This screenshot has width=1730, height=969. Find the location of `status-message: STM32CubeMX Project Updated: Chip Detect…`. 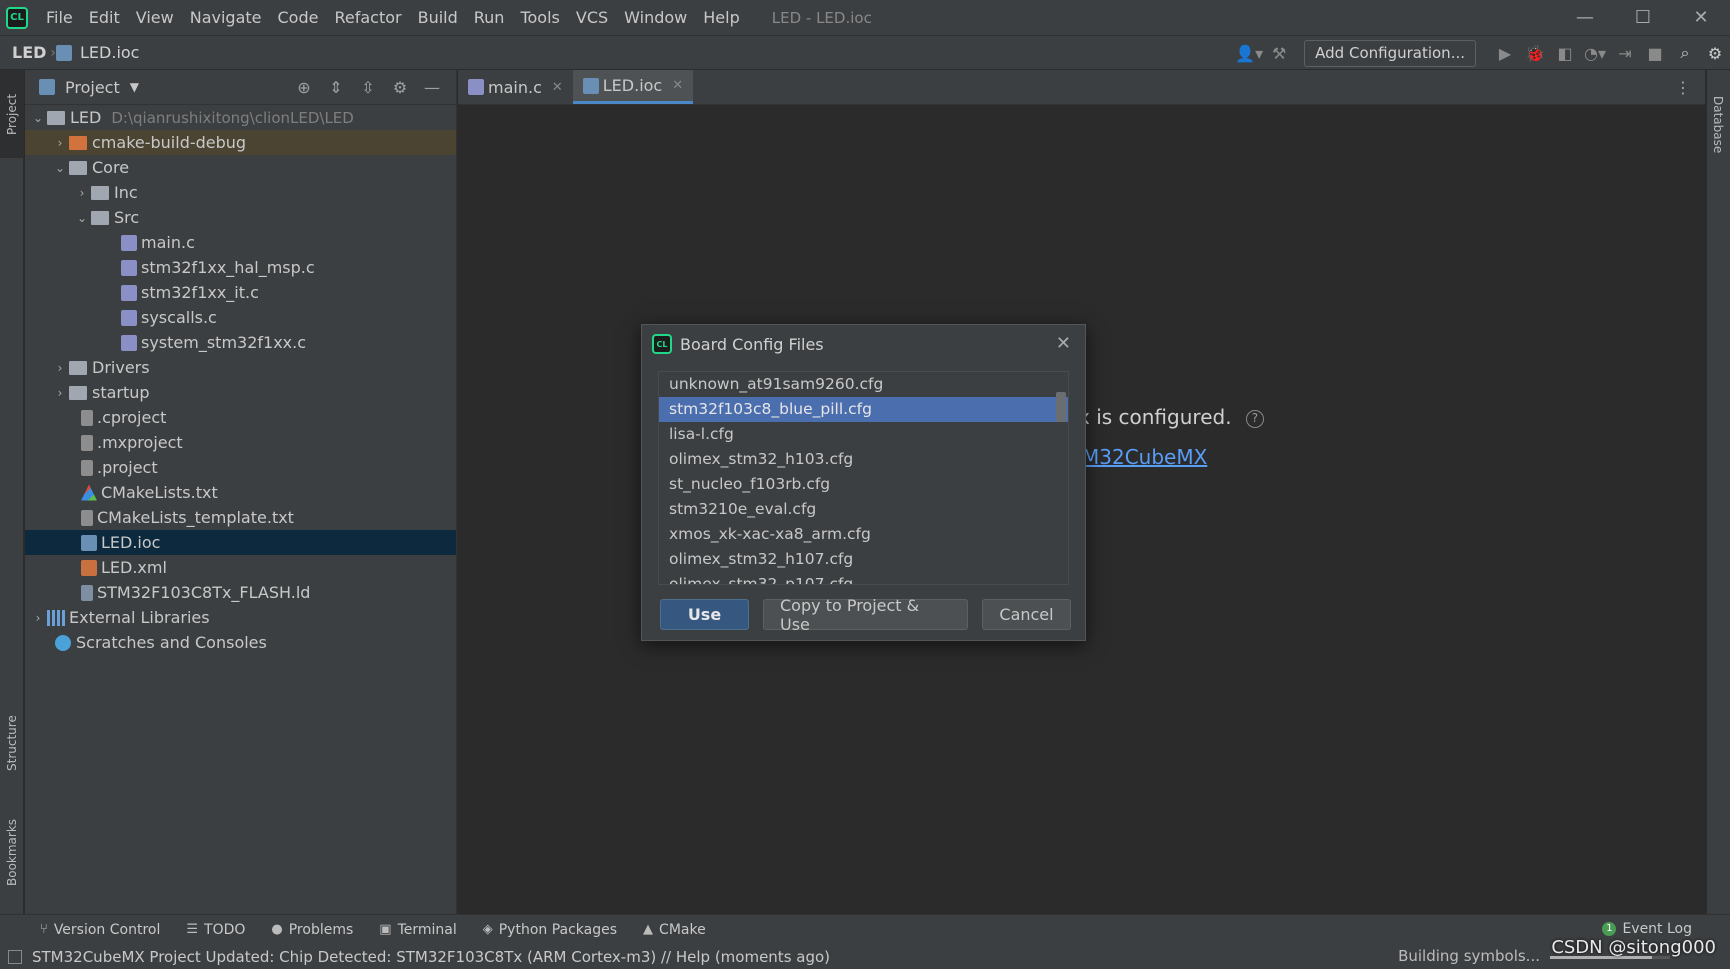

status-message: STM32CubeMX Project Updated: Chip Detect… is located at coordinates (431, 957).